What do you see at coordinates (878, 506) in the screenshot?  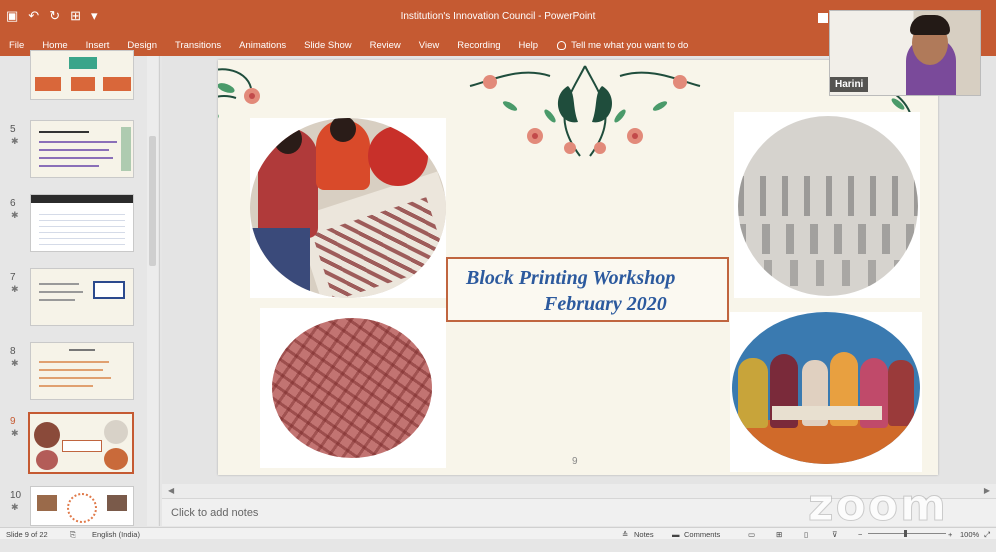 I see `zoom-watermark: zoom` at bounding box center [878, 506].